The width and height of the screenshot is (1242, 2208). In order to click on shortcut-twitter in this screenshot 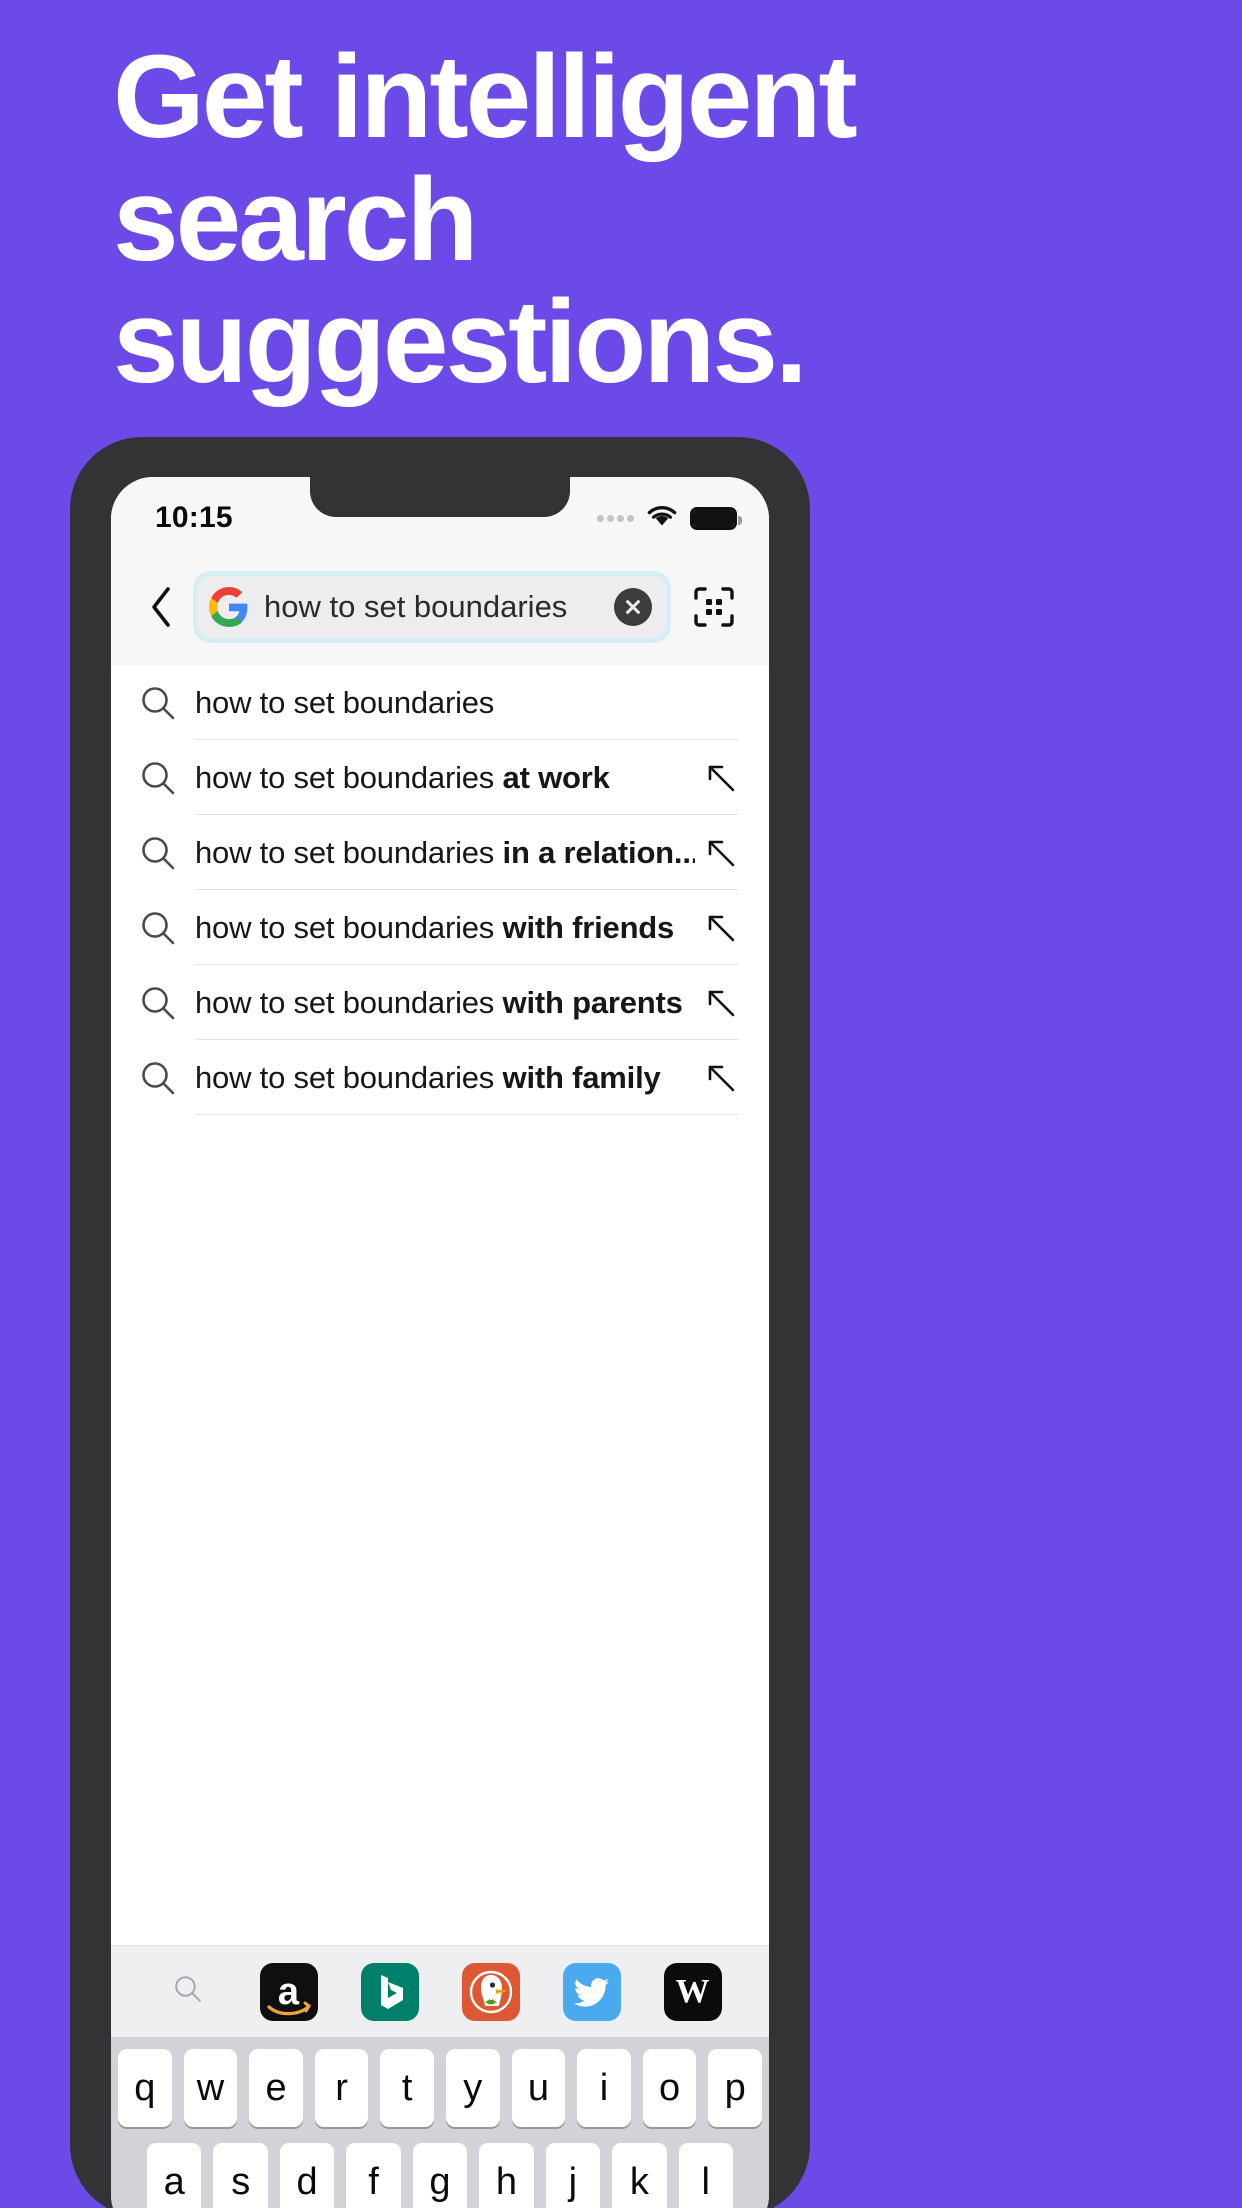, I will do `click(591, 1991)`.